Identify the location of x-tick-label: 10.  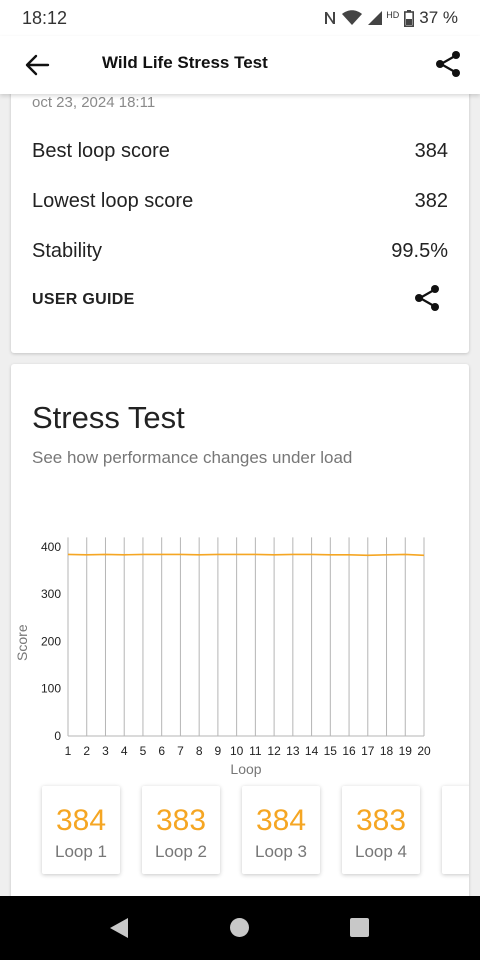
(237, 751).